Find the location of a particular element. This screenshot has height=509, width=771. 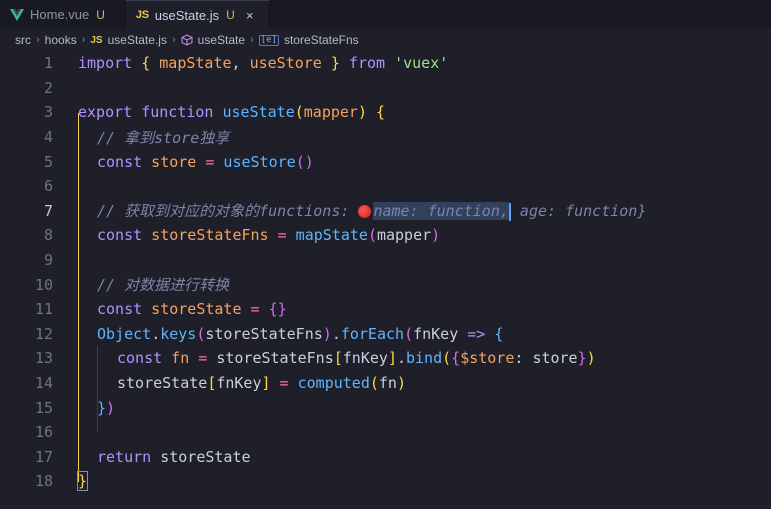

breadcrumb-src: src is located at coordinates (23, 40).